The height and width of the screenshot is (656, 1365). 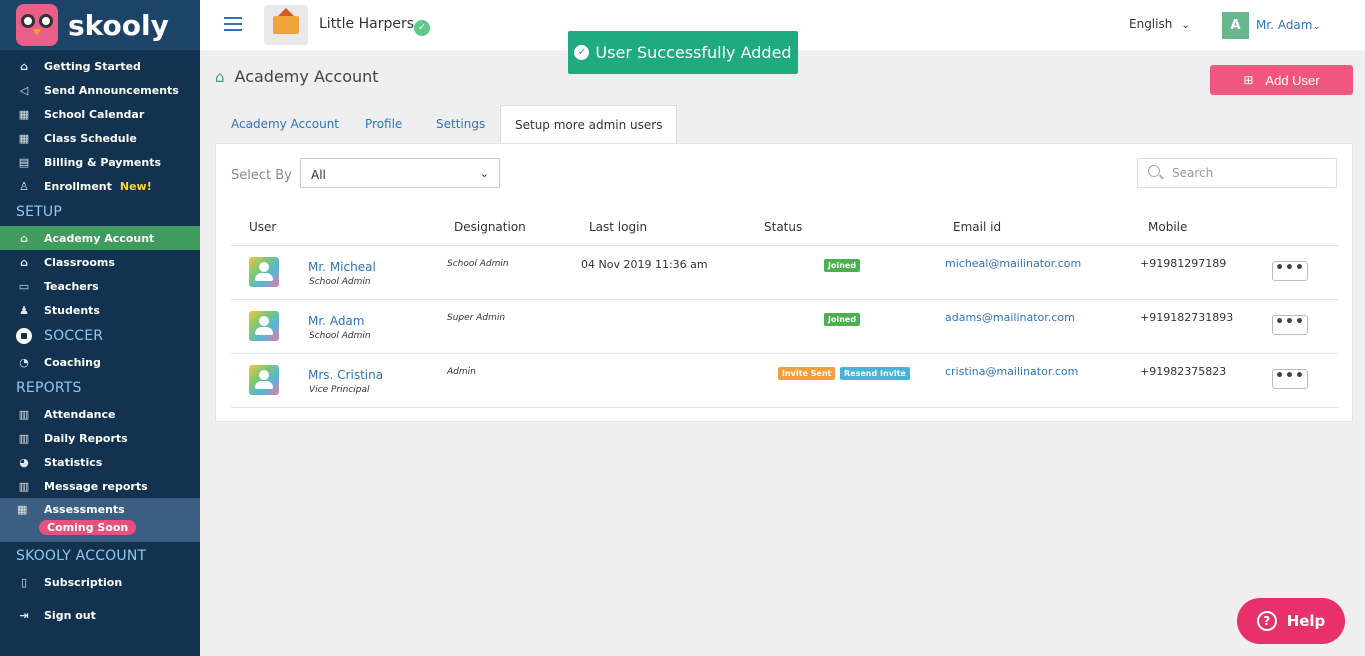 What do you see at coordinates (297, 76) in the screenshot?
I see `page-title: ⌂ Academy Account` at bounding box center [297, 76].